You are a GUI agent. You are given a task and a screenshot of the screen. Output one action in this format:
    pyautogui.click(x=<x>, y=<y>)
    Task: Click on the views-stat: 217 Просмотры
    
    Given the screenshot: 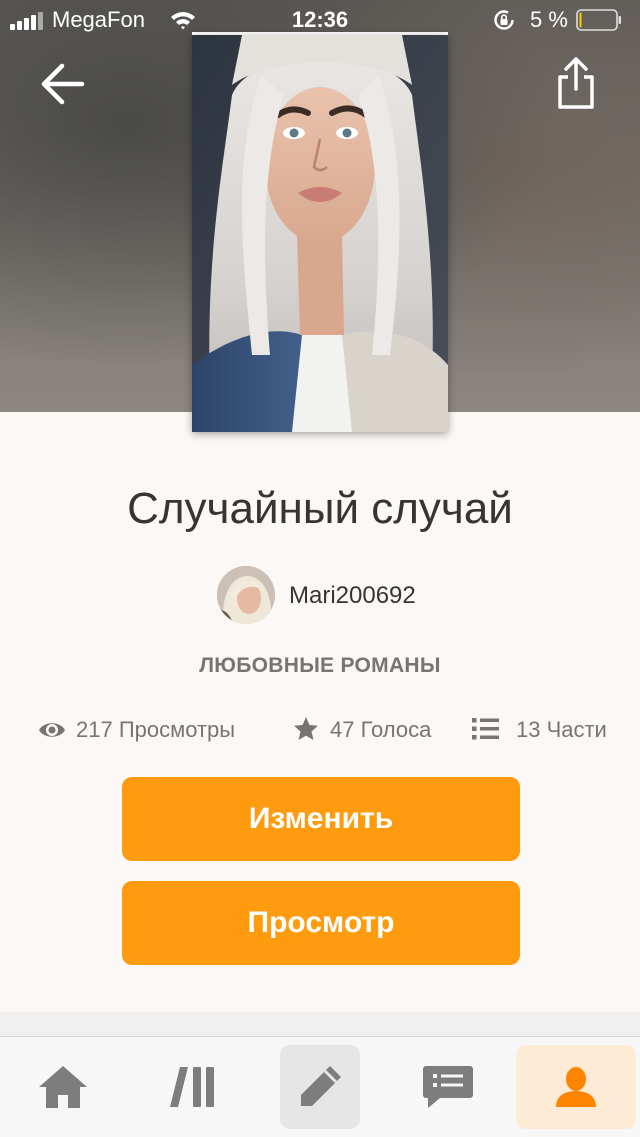 What is the action you would take?
    pyautogui.click(x=148, y=730)
    